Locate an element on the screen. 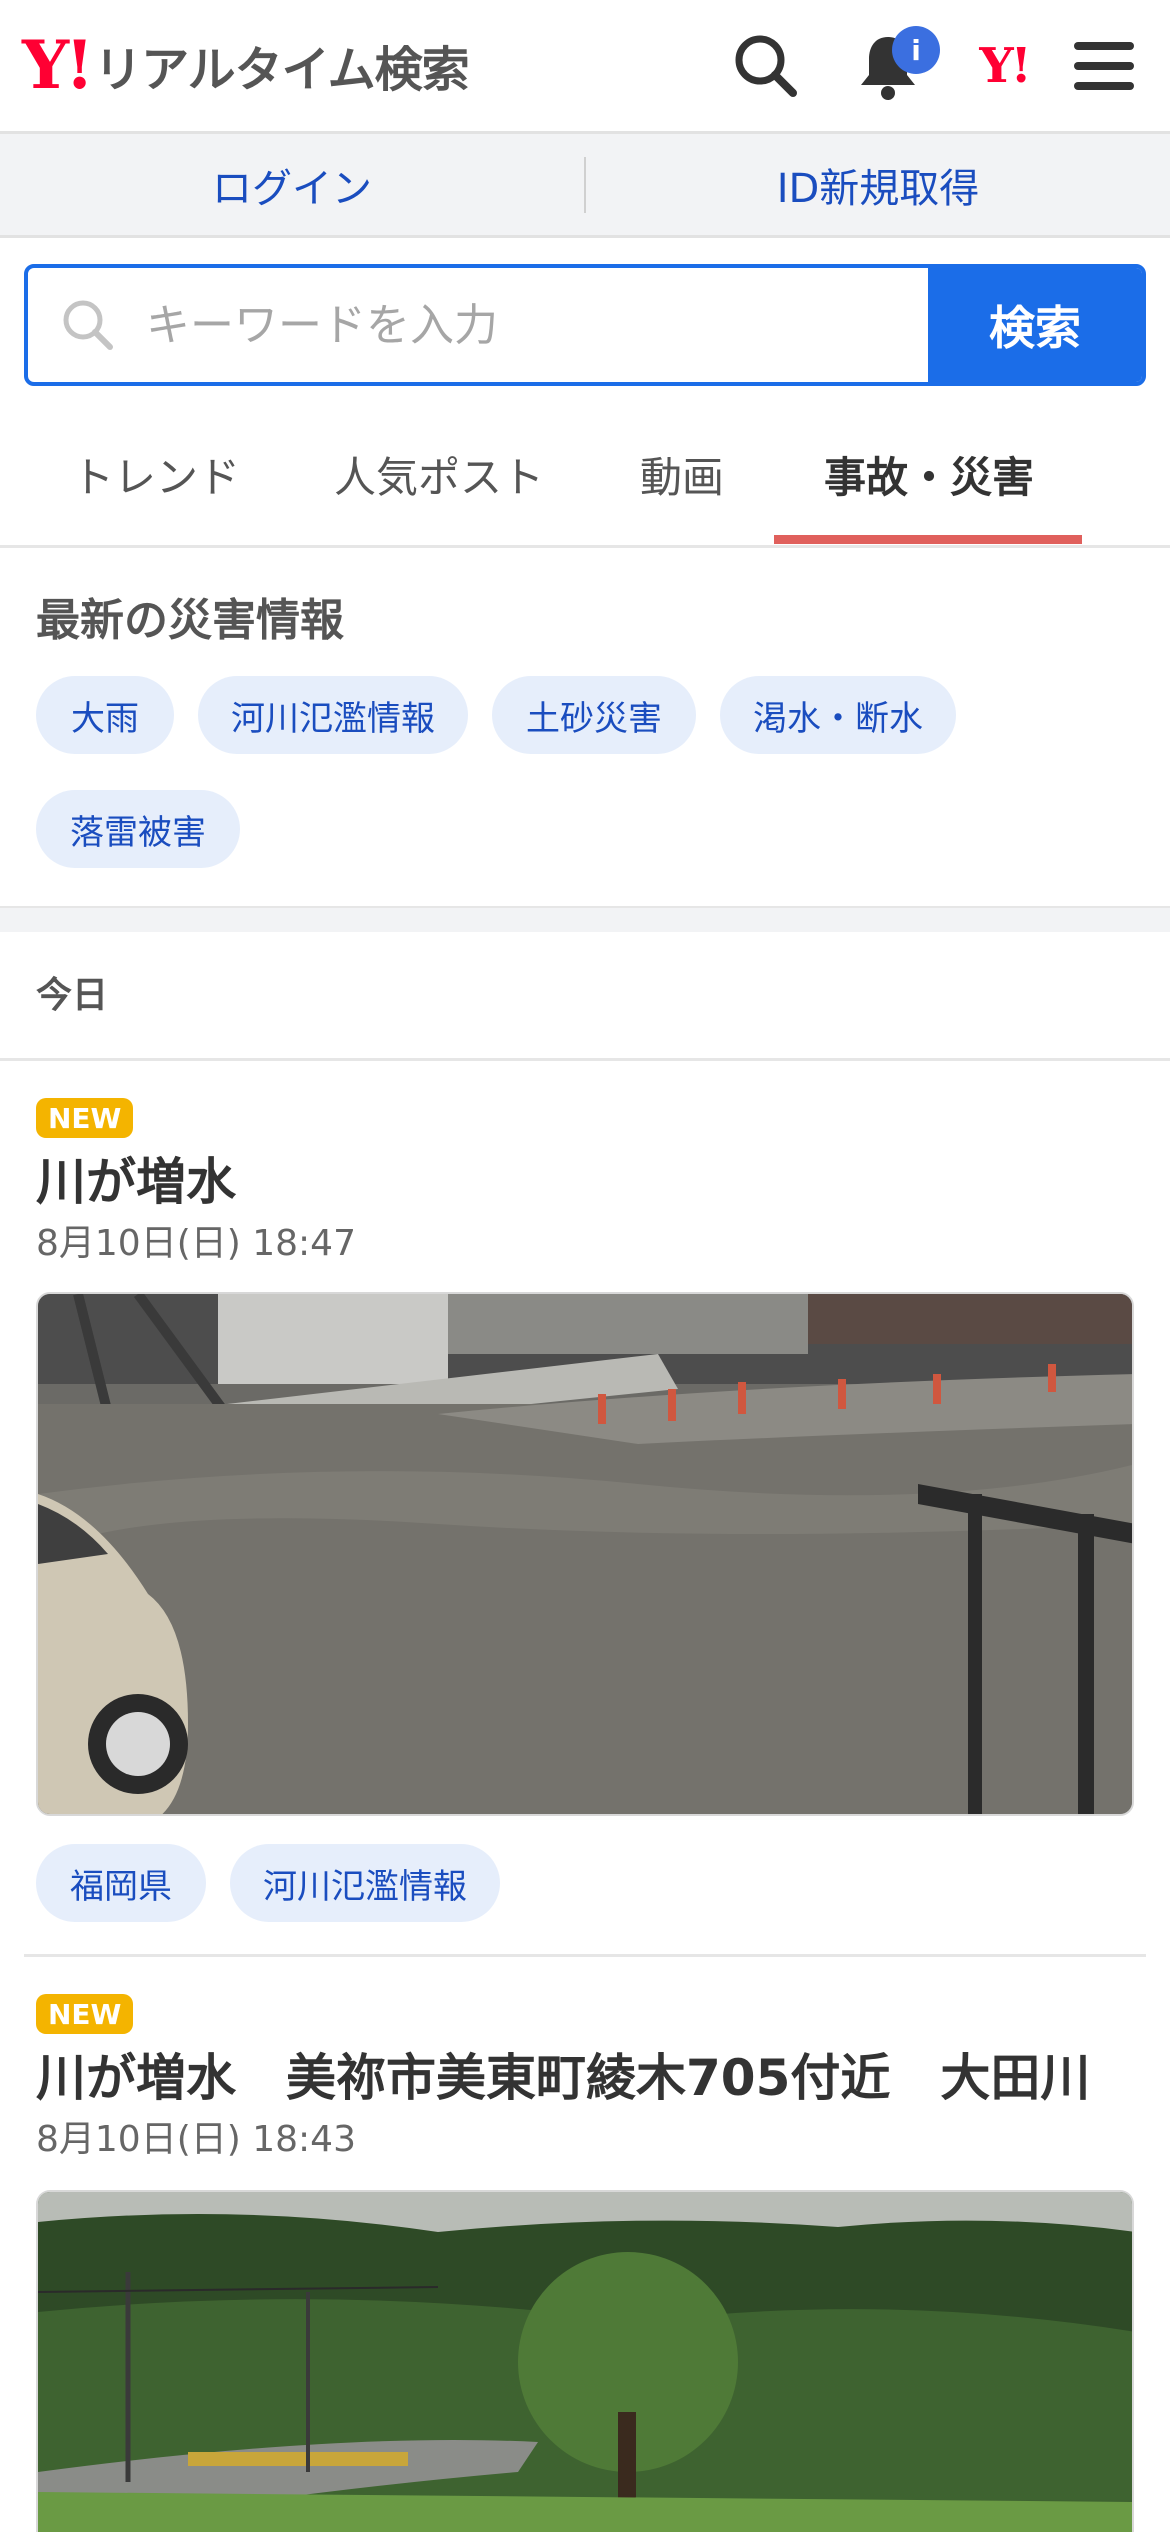 The width and height of the screenshot is (1170, 2532). yahoo-japan-link: Y! is located at coordinates (1004, 66).